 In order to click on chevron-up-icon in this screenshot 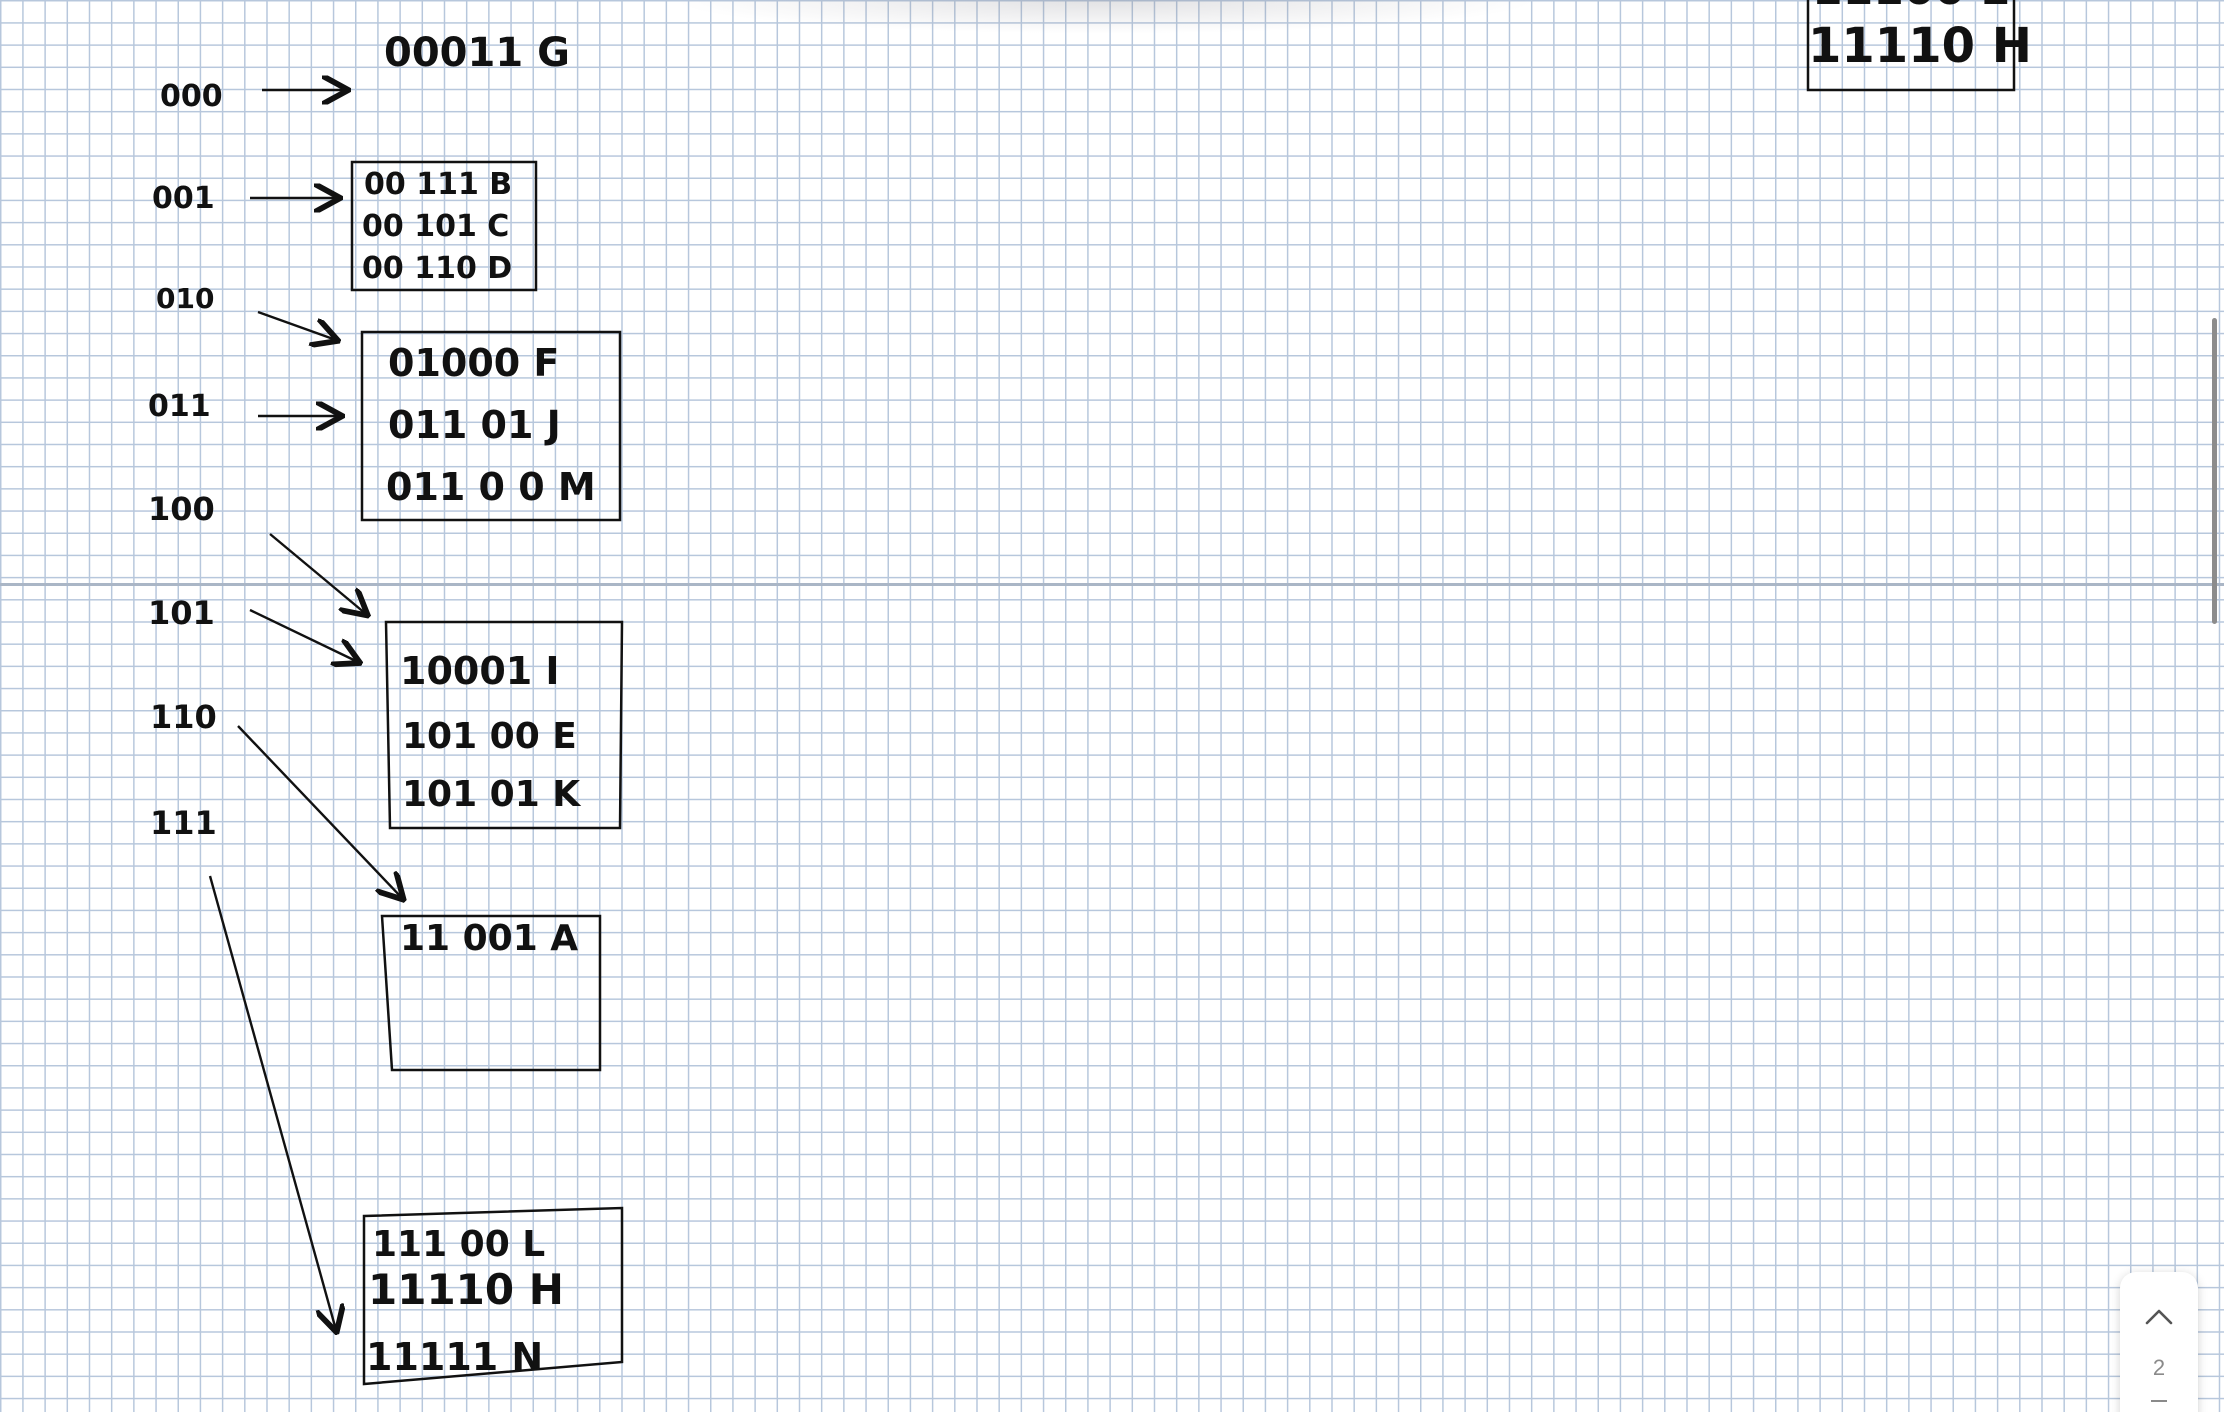, I will do `click(2159, 1316)`.